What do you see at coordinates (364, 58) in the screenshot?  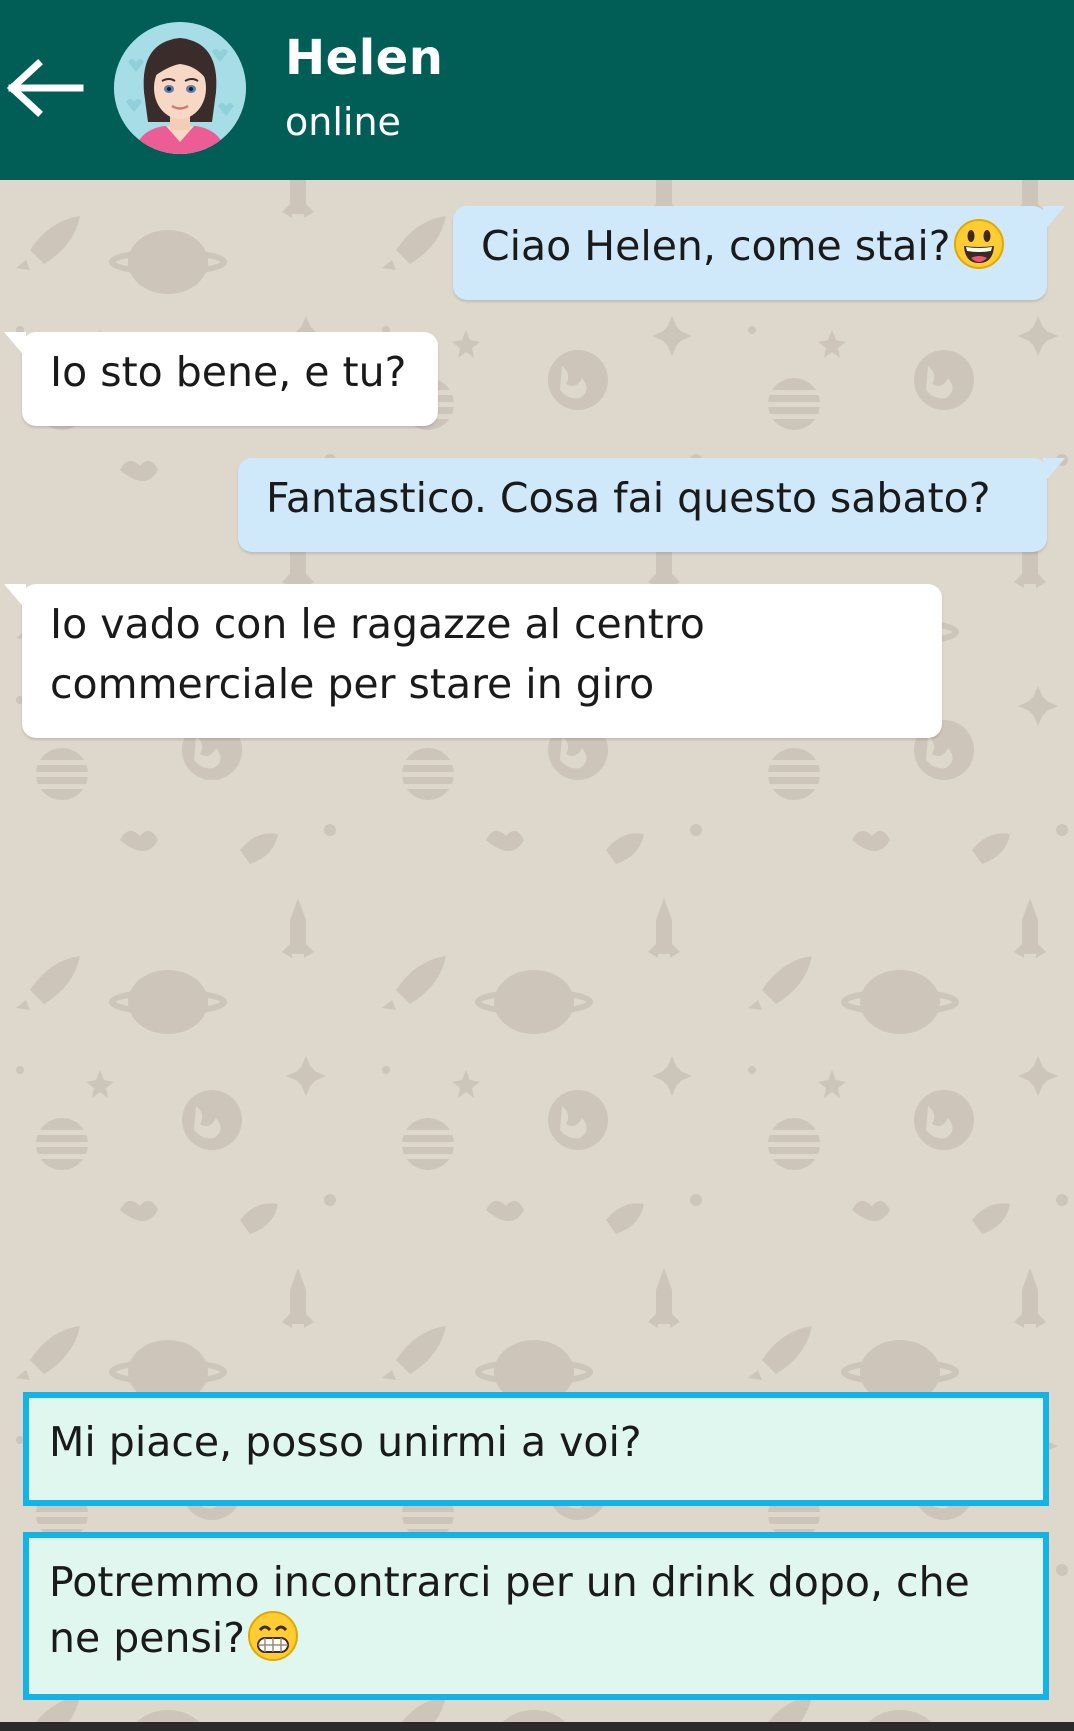 I see `contact-name: Helen` at bounding box center [364, 58].